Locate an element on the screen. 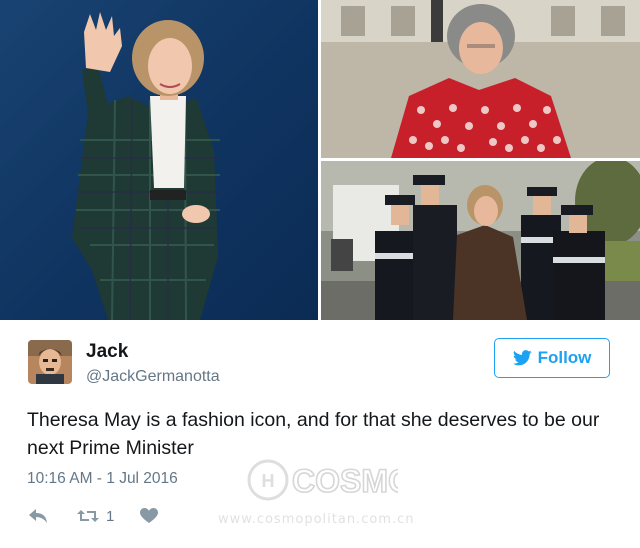 The image size is (640, 548). avatar is located at coordinates (50, 362).